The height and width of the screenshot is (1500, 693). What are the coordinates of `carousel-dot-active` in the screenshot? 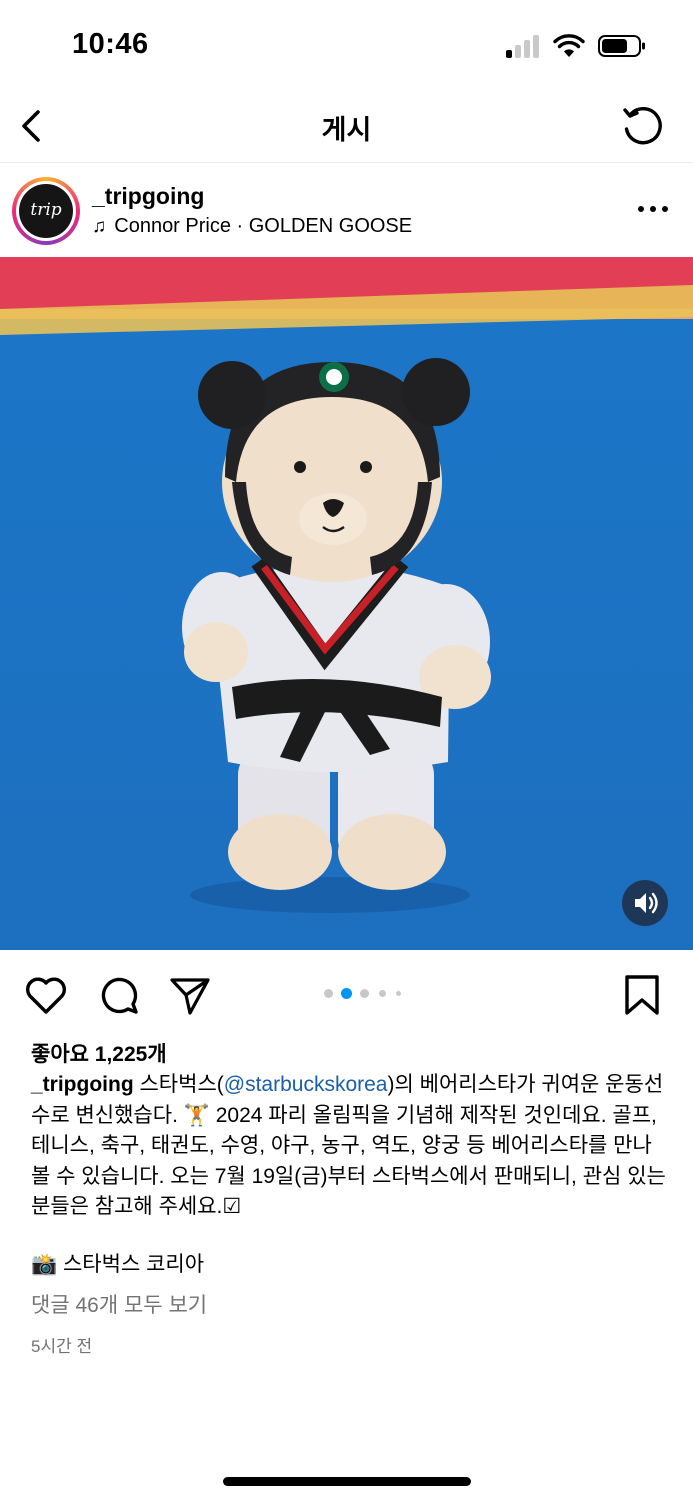 It's located at (346, 993).